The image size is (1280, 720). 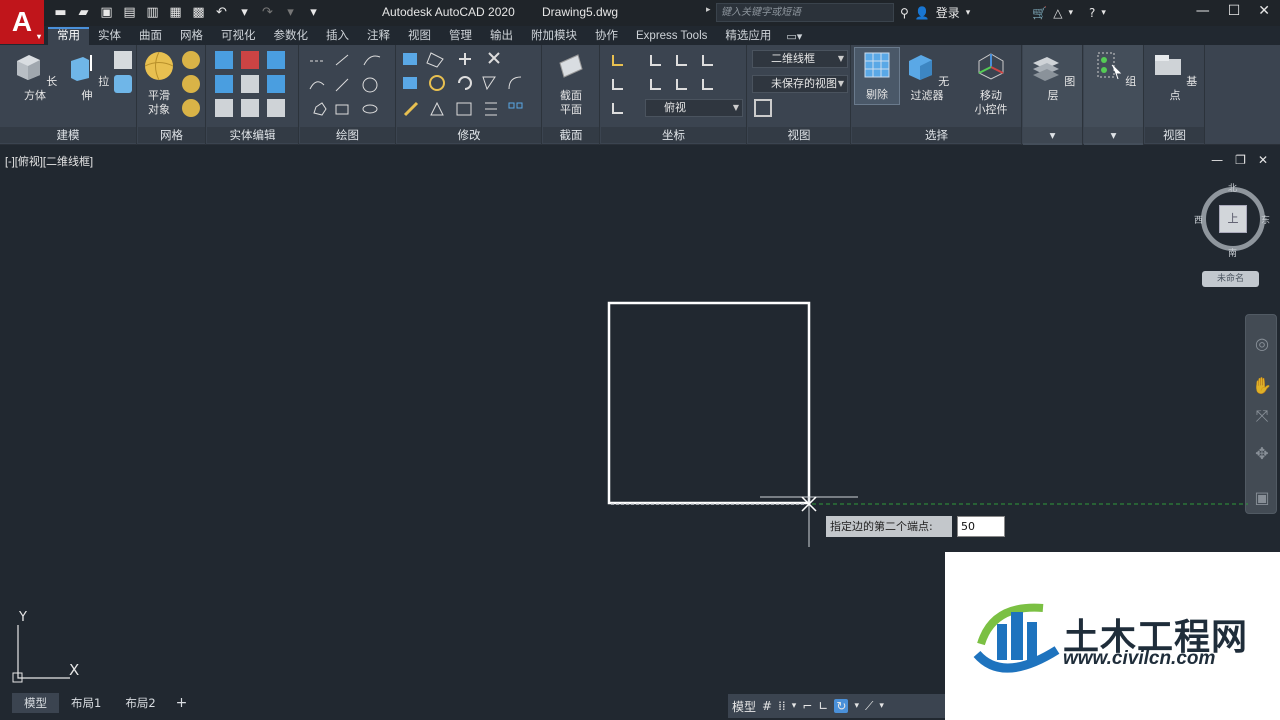 What do you see at coordinates (175, 12) in the screenshot?
I see `save-web-icon: ▦` at bounding box center [175, 12].